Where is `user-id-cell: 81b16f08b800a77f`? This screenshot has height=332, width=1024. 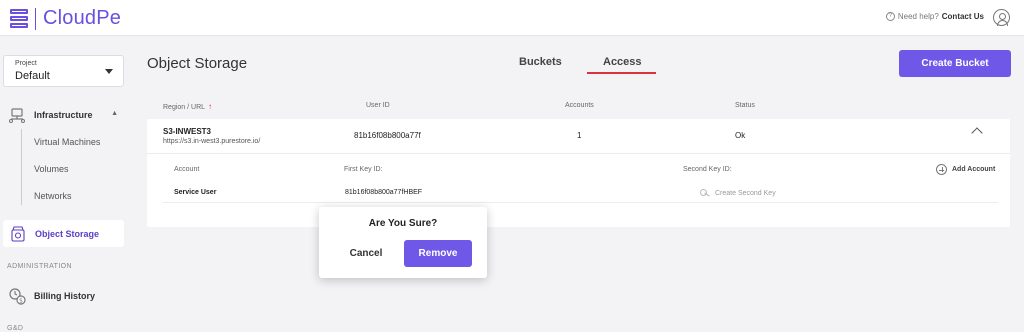
user-id-cell: 81b16f08b800a77f is located at coordinates (387, 135).